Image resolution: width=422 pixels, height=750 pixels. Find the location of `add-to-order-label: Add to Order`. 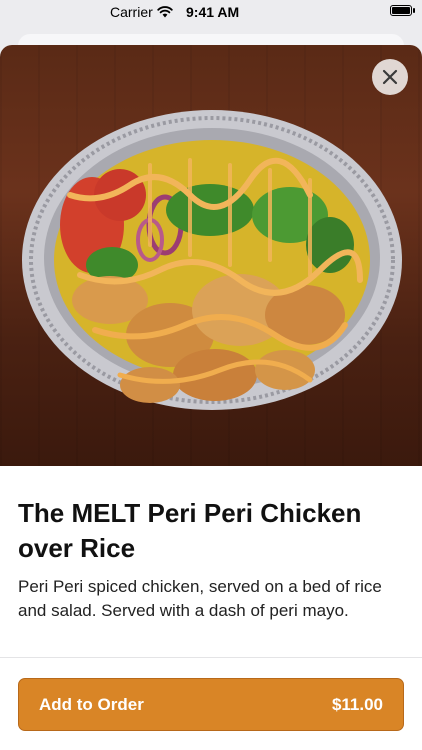

add-to-order-label: Add to Order is located at coordinates (91, 704).